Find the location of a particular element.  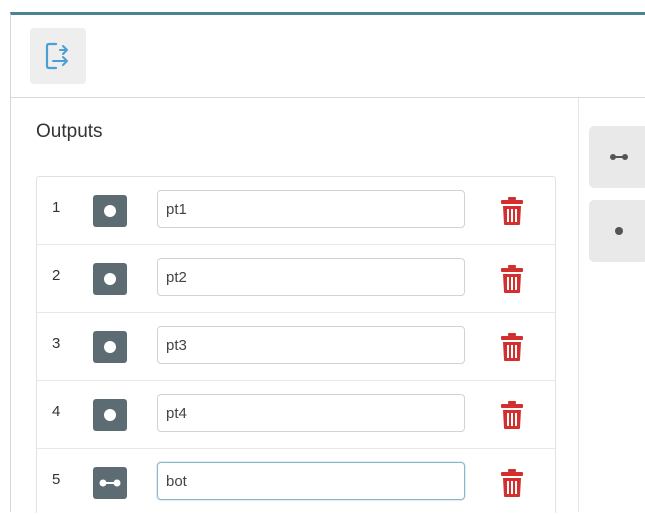

row-index: 1 is located at coordinates (56, 207).